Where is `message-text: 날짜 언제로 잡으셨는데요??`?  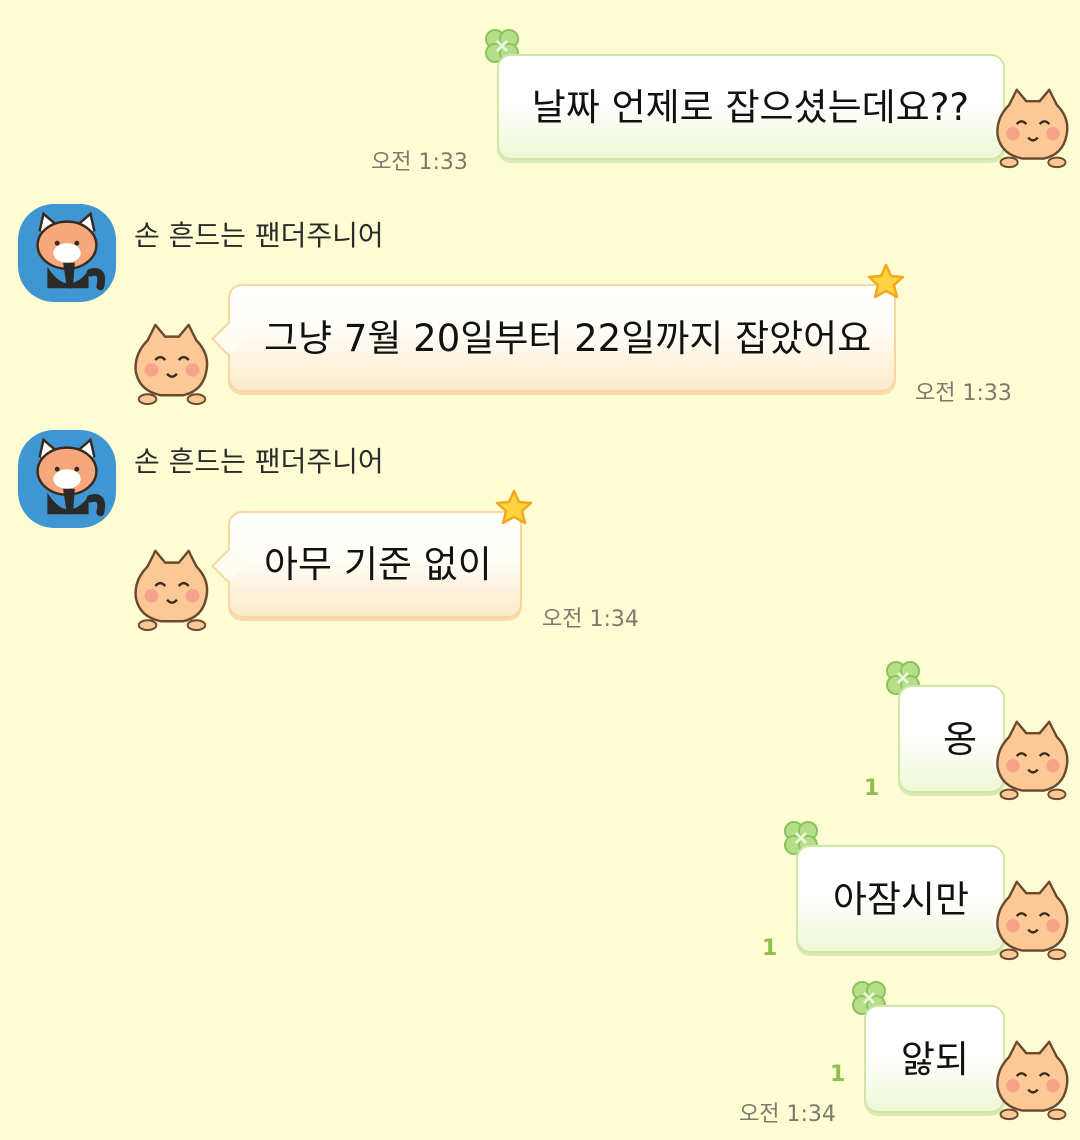 message-text: 날짜 언제로 잡으셨는데요?? is located at coordinates (750, 107).